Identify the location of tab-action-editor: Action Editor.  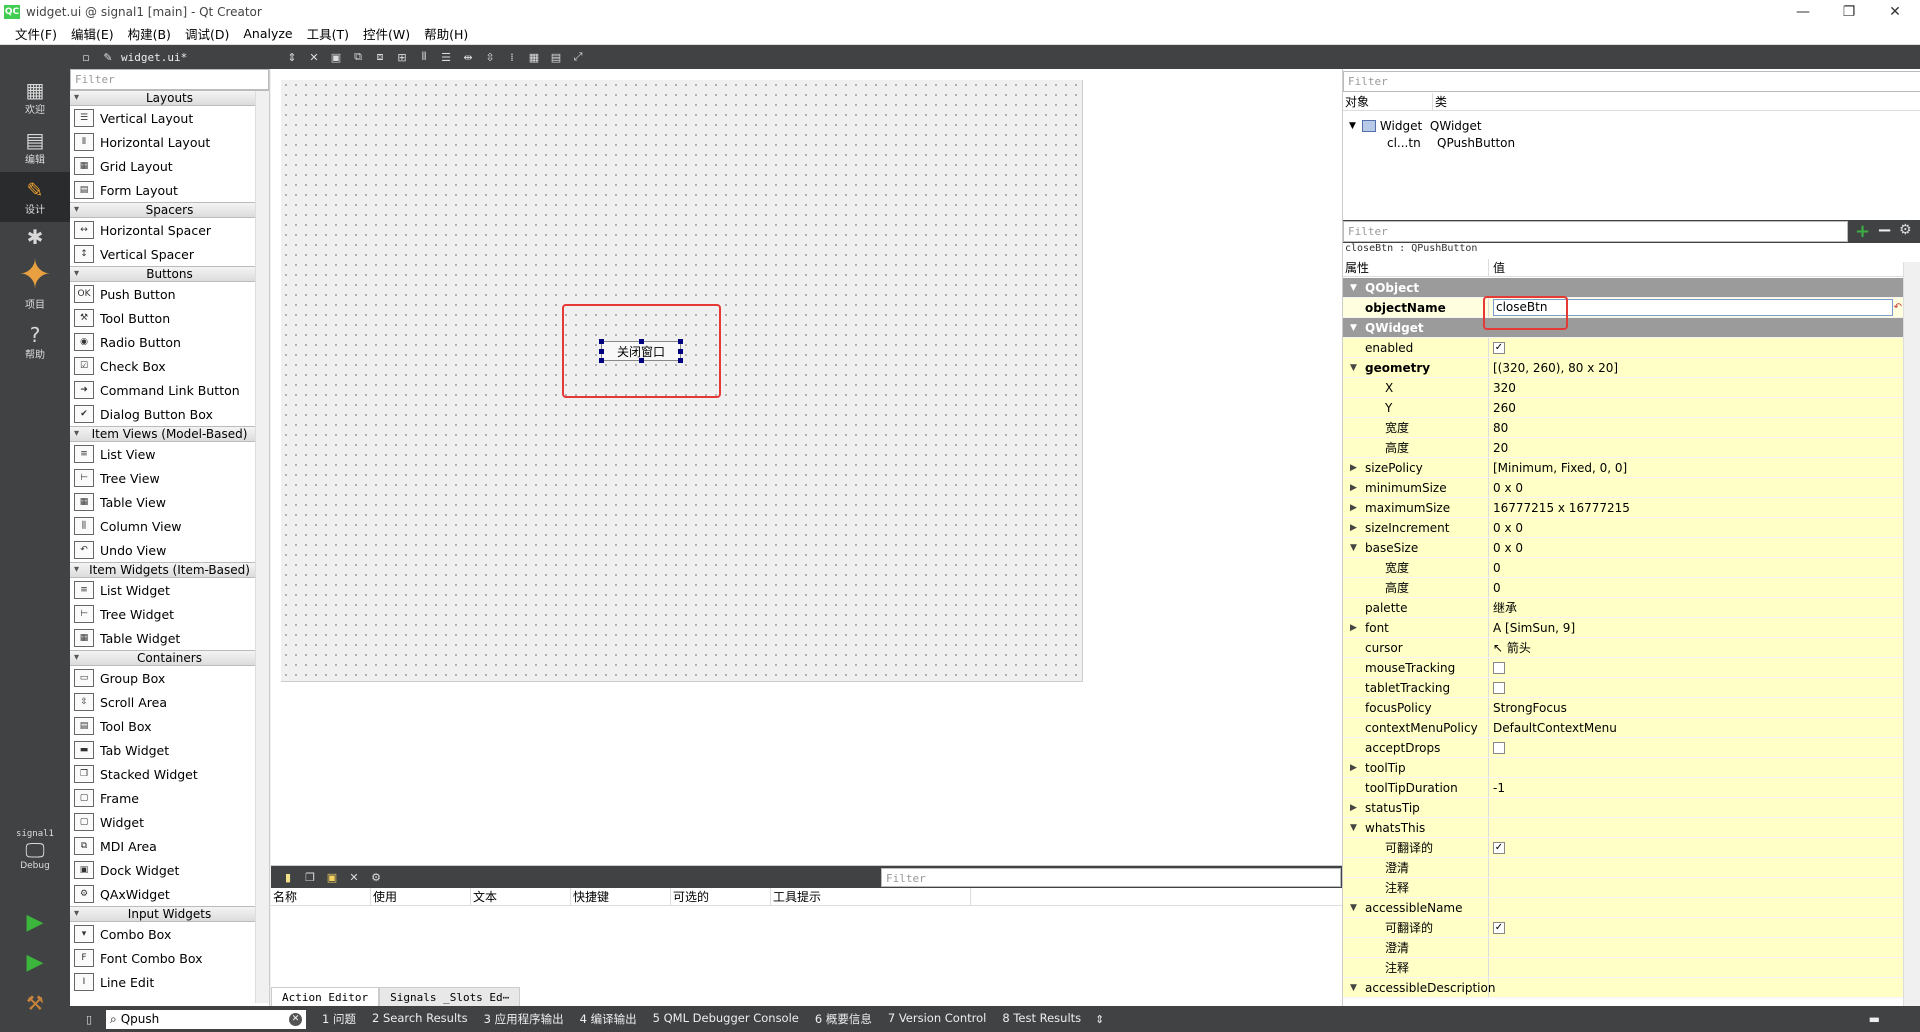
(325, 997).